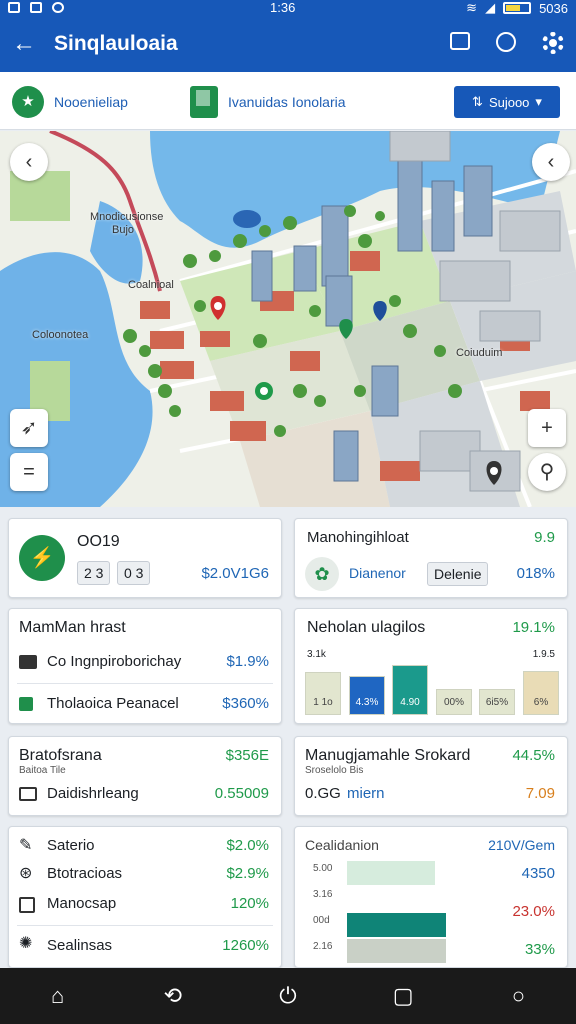 This screenshot has width=576, height=1024. I want to click on tab-1-icon: ★, so click(28, 102).